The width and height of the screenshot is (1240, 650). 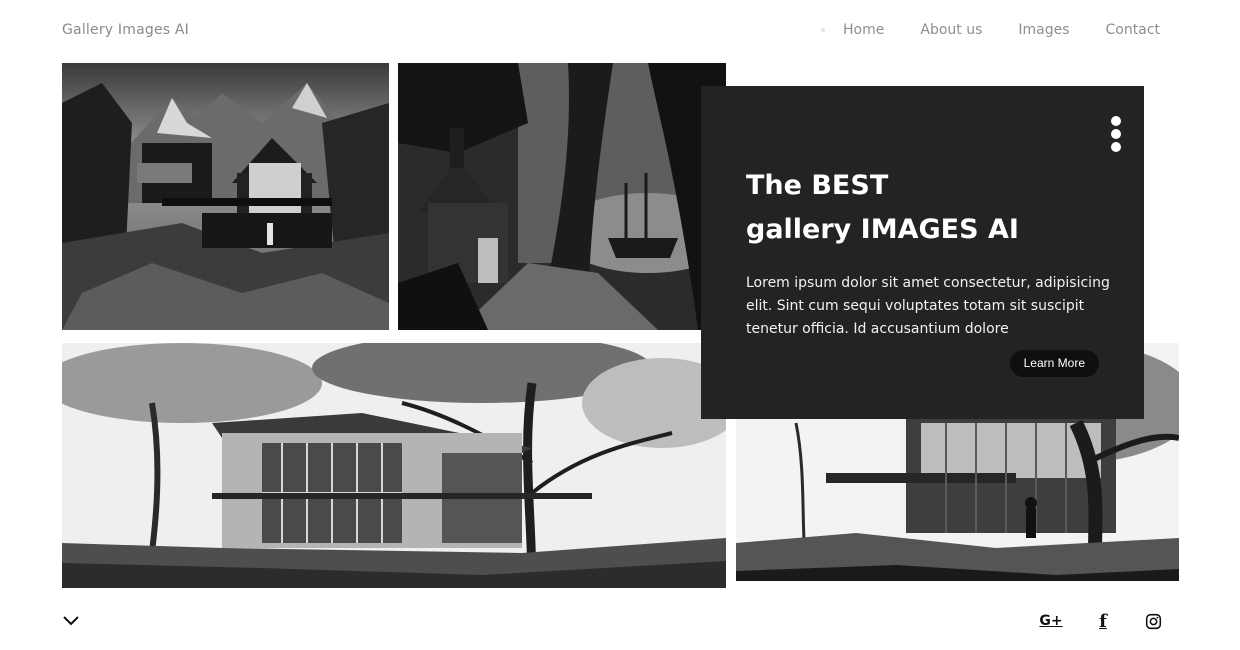 I want to click on nav-home: Home, so click(x=863, y=30).